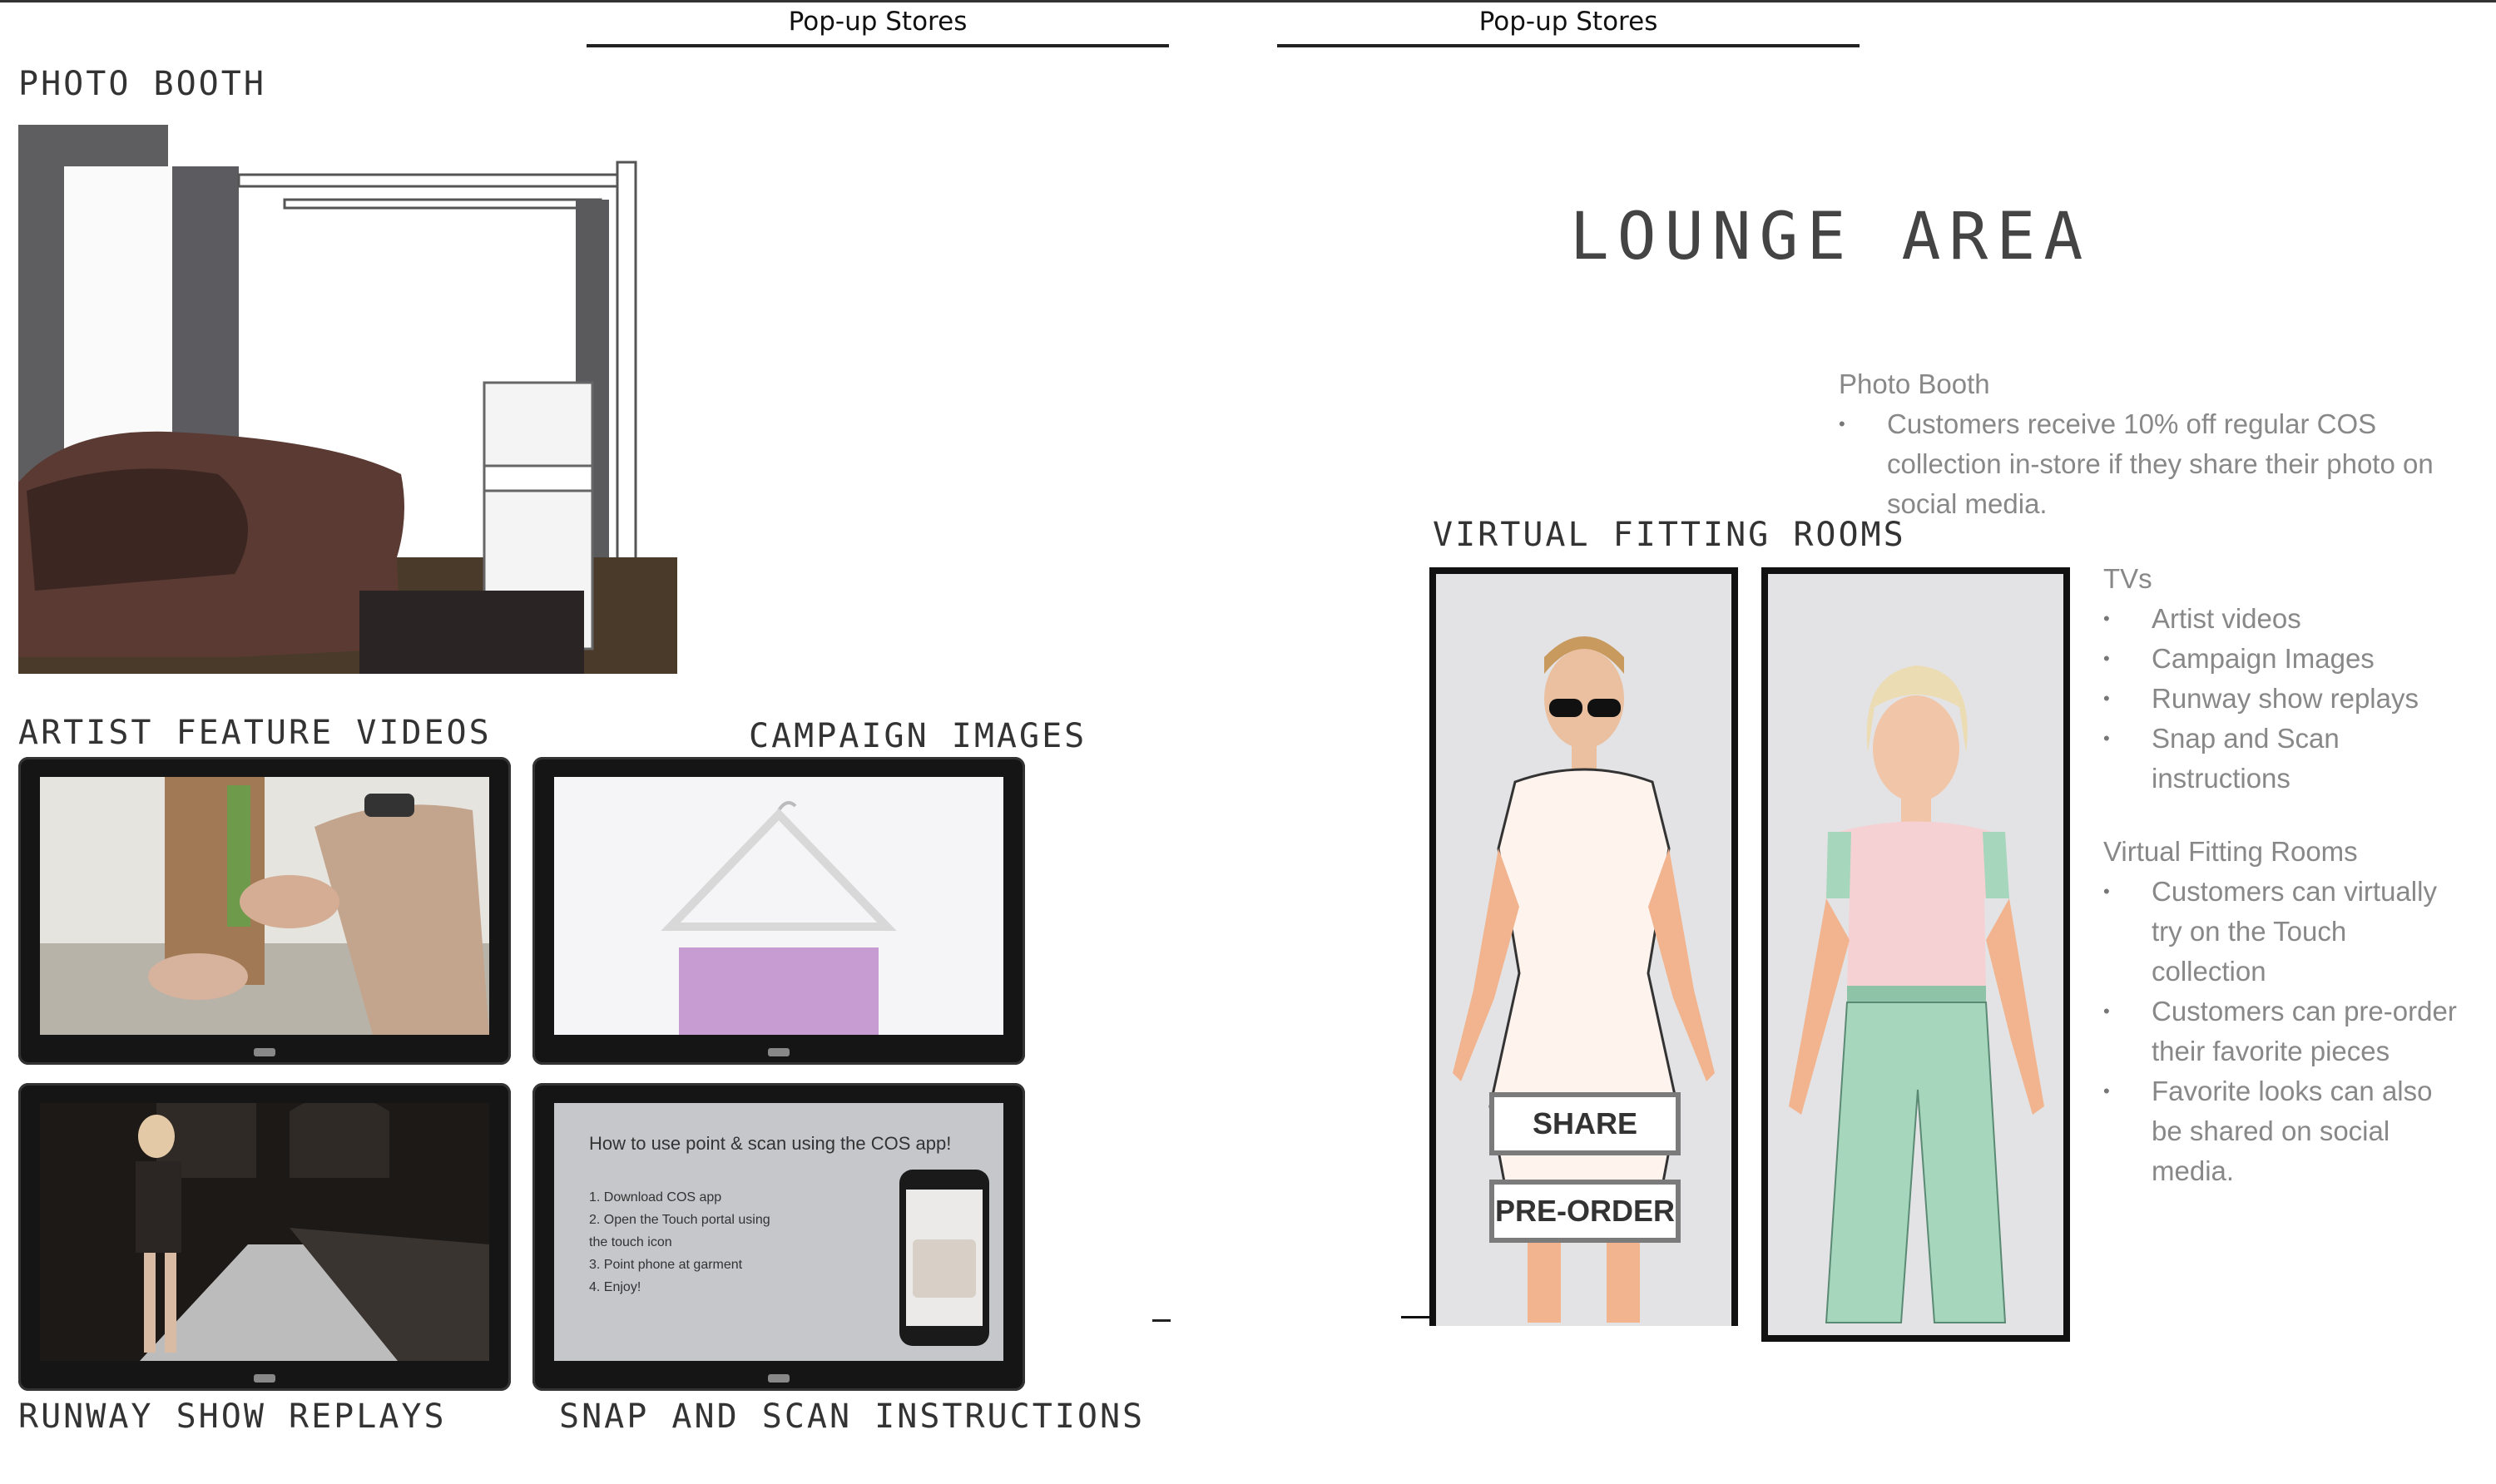  What do you see at coordinates (1830, 237) in the screenshot?
I see `lounge-area-title: LOUNGE AREA` at bounding box center [1830, 237].